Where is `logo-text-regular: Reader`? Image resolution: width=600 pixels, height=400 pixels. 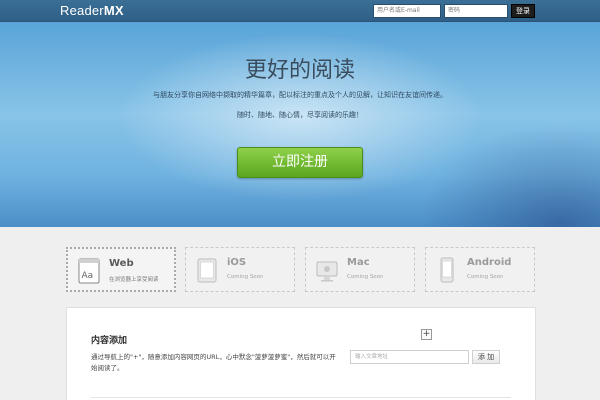
logo-text-regular: Reader is located at coordinates (82, 10).